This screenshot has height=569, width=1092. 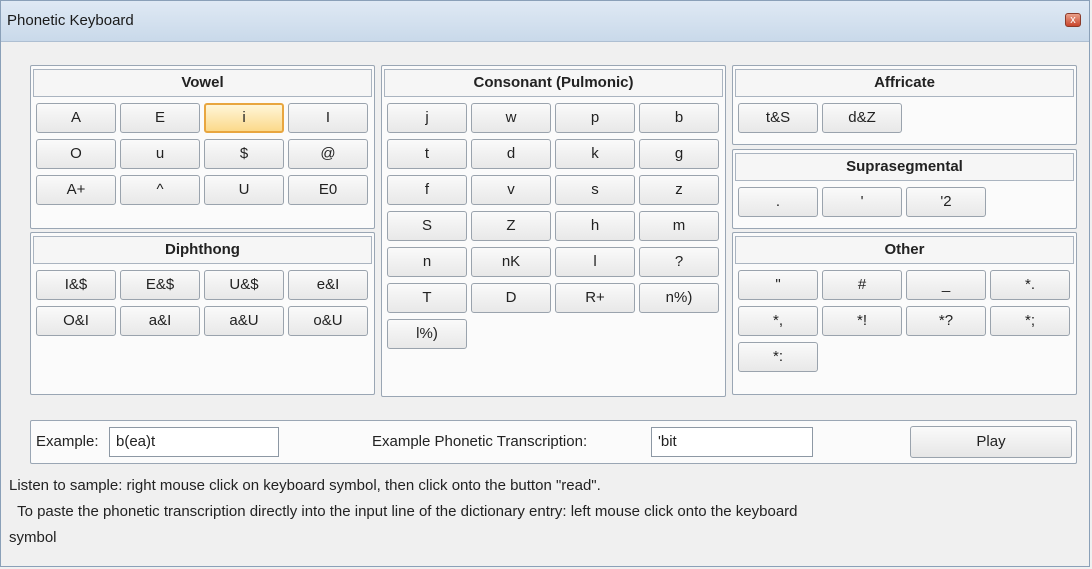 I want to click on vowel-key: @, so click(x=328, y=154).